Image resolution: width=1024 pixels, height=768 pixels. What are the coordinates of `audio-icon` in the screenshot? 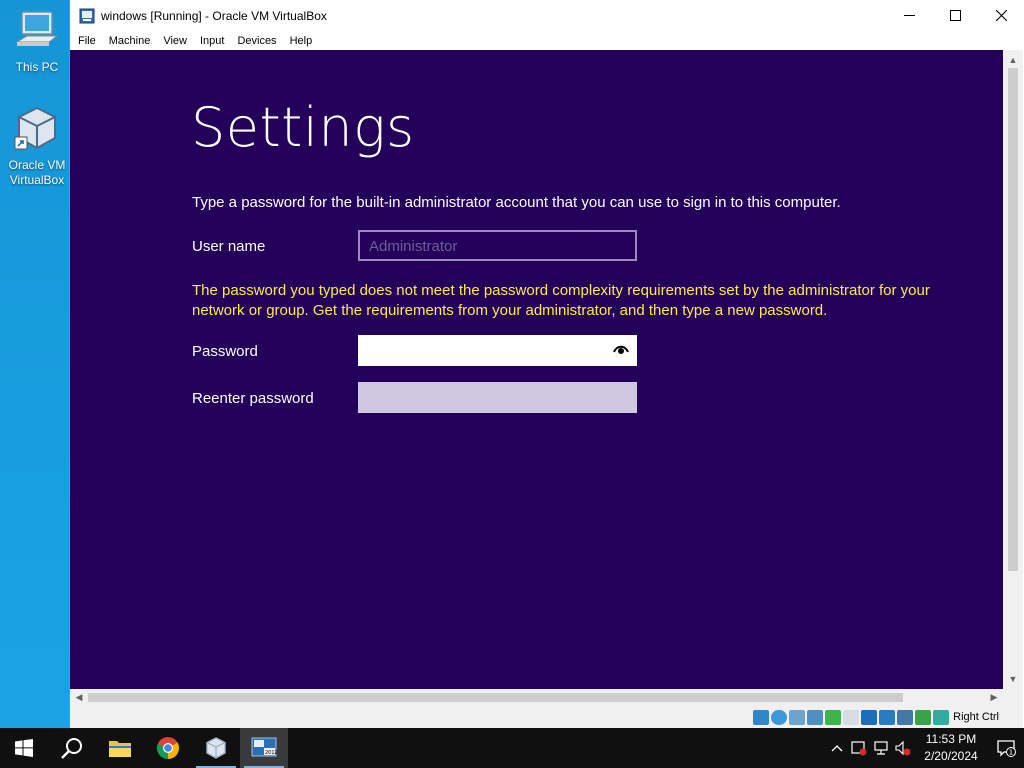 It's located at (797, 717).